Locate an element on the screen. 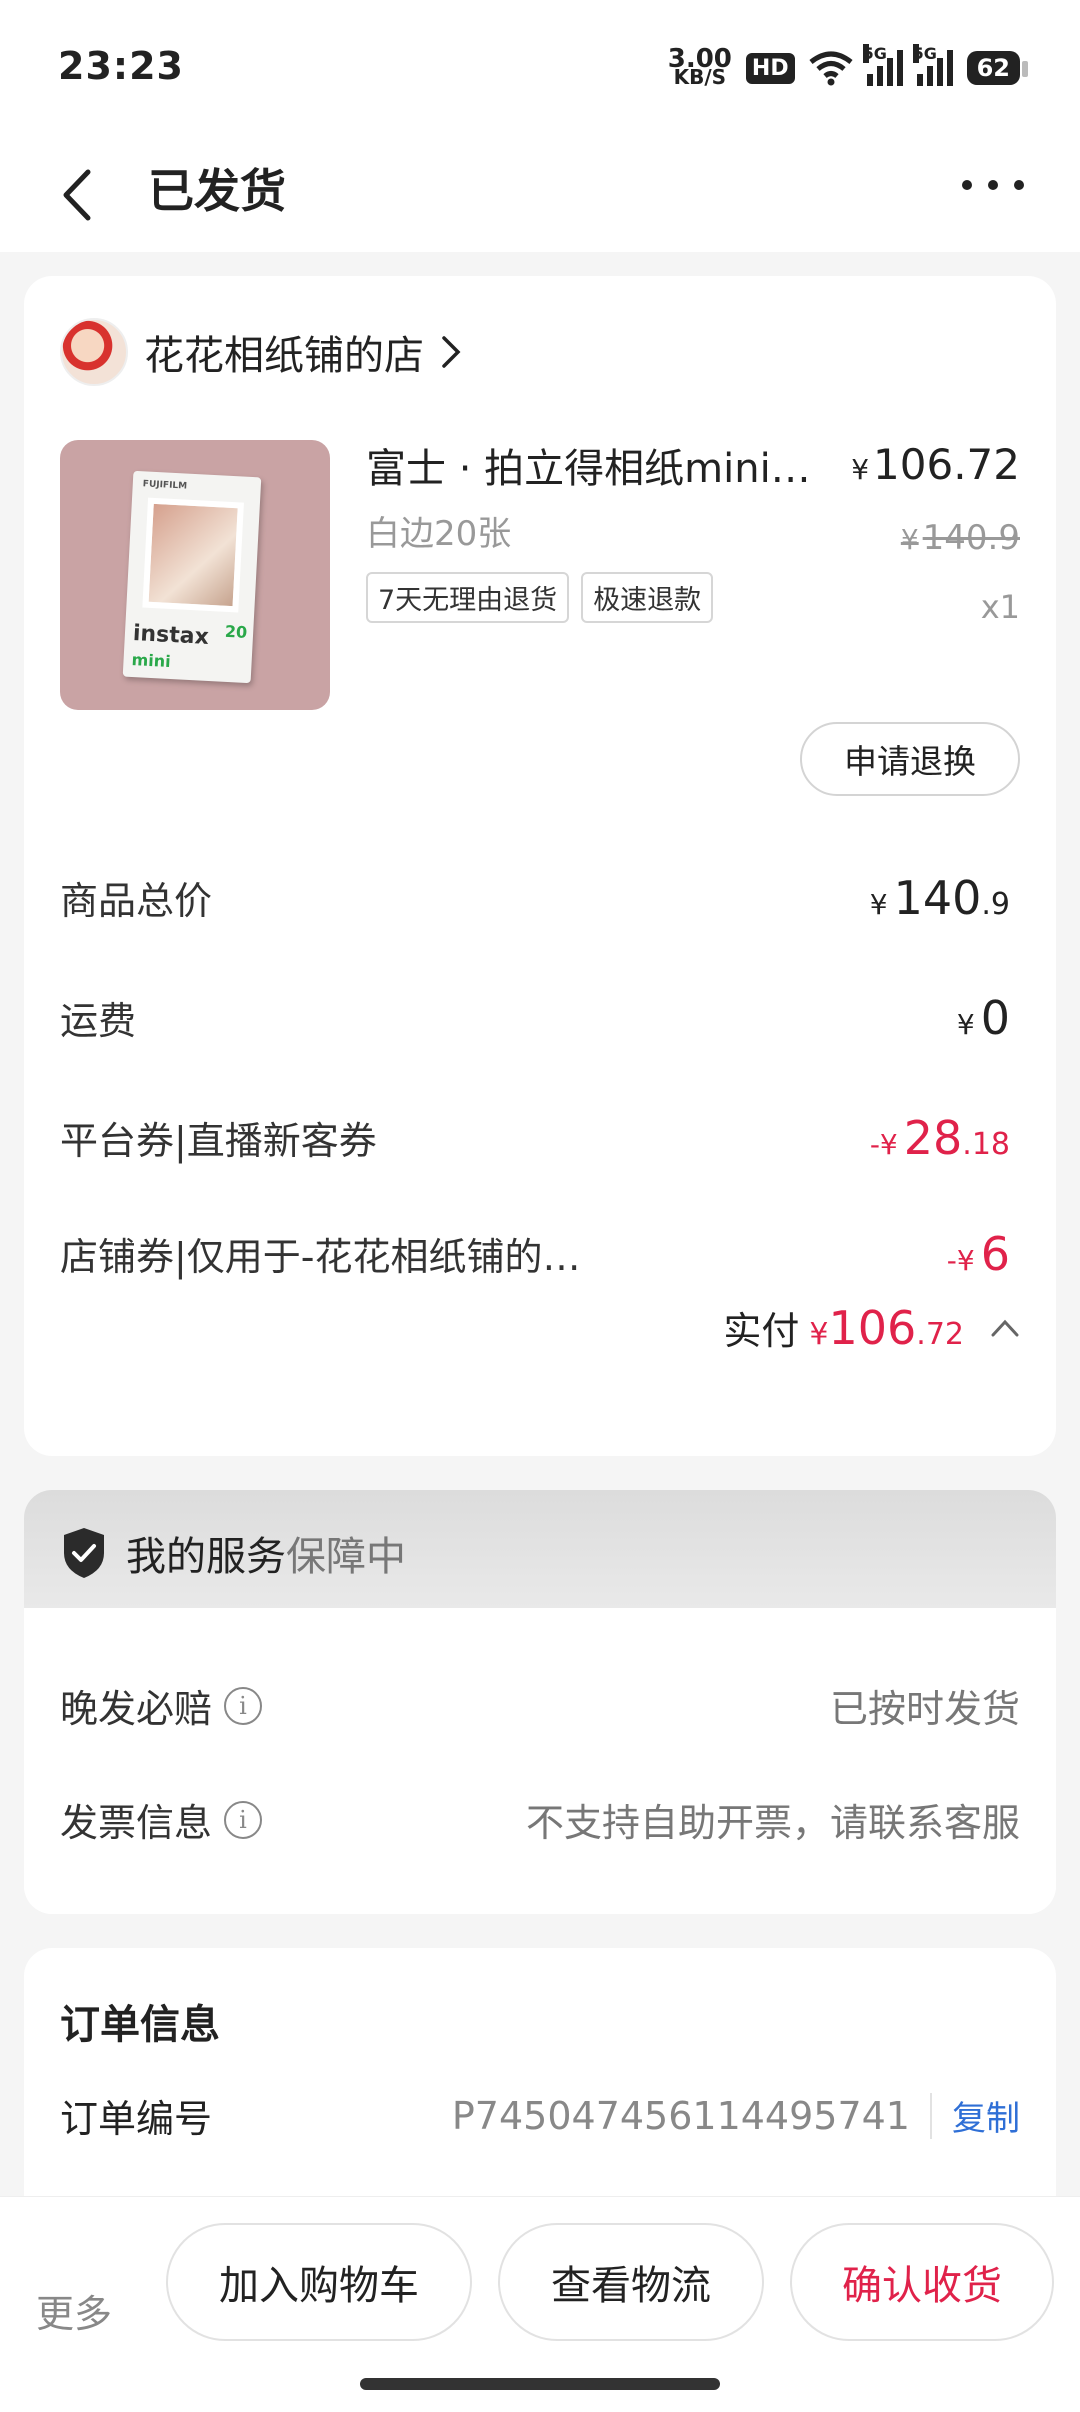  product-tag: 7天无理由退货 is located at coordinates (468, 597).